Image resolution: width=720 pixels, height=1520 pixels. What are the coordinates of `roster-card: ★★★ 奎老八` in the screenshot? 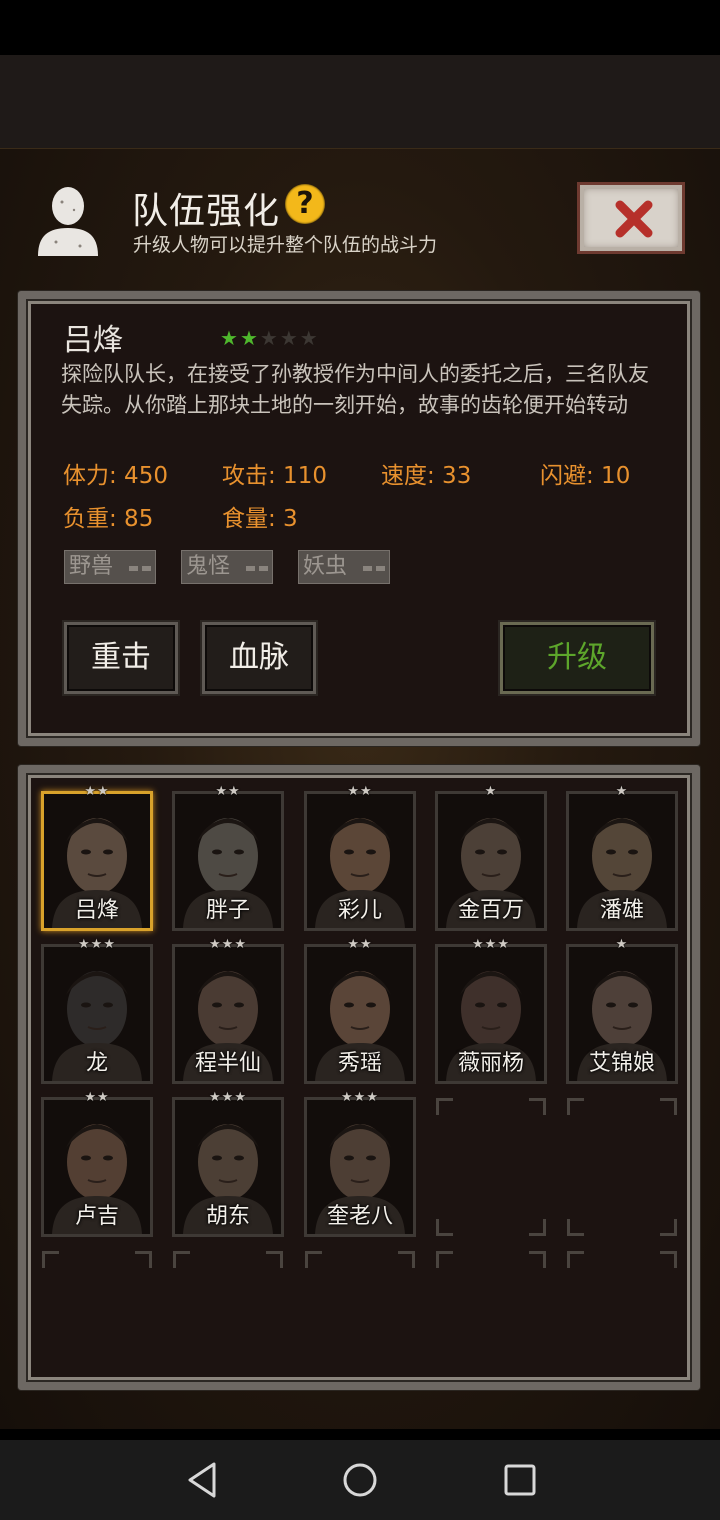 It's located at (360, 1163).